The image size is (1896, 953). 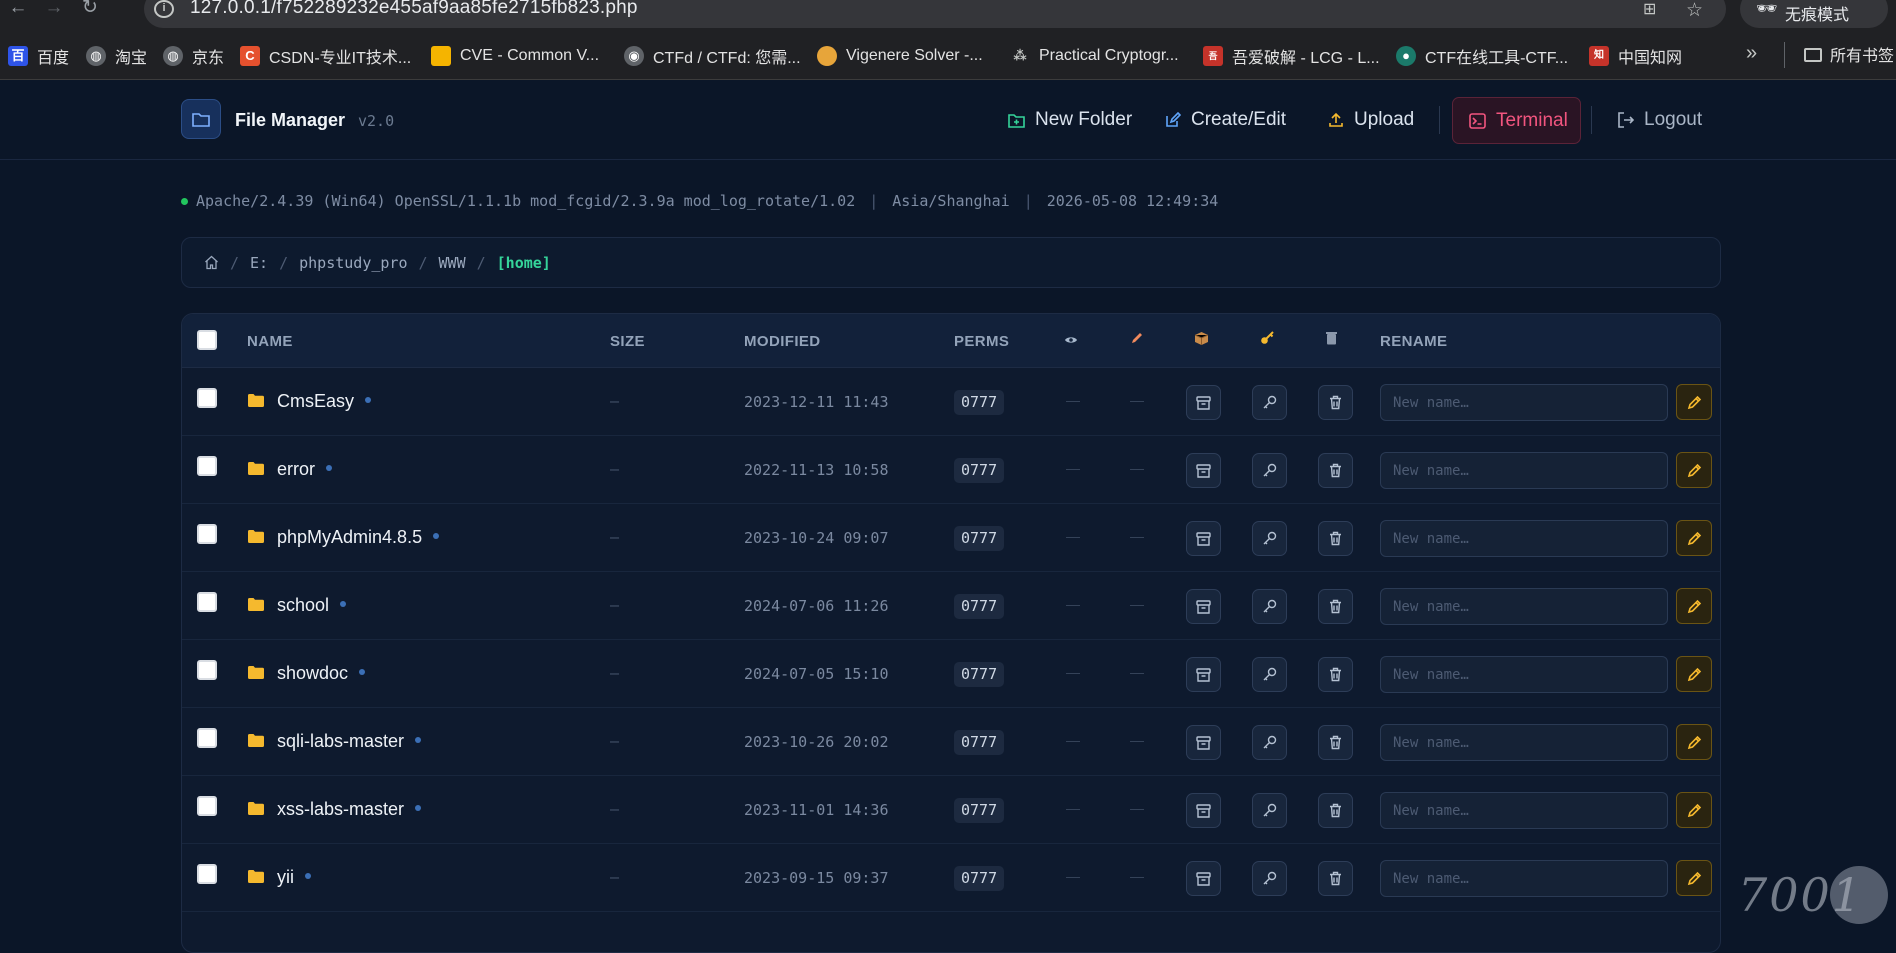 What do you see at coordinates (54, 10) in the screenshot?
I see `forward-icon: →` at bounding box center [54, 10].